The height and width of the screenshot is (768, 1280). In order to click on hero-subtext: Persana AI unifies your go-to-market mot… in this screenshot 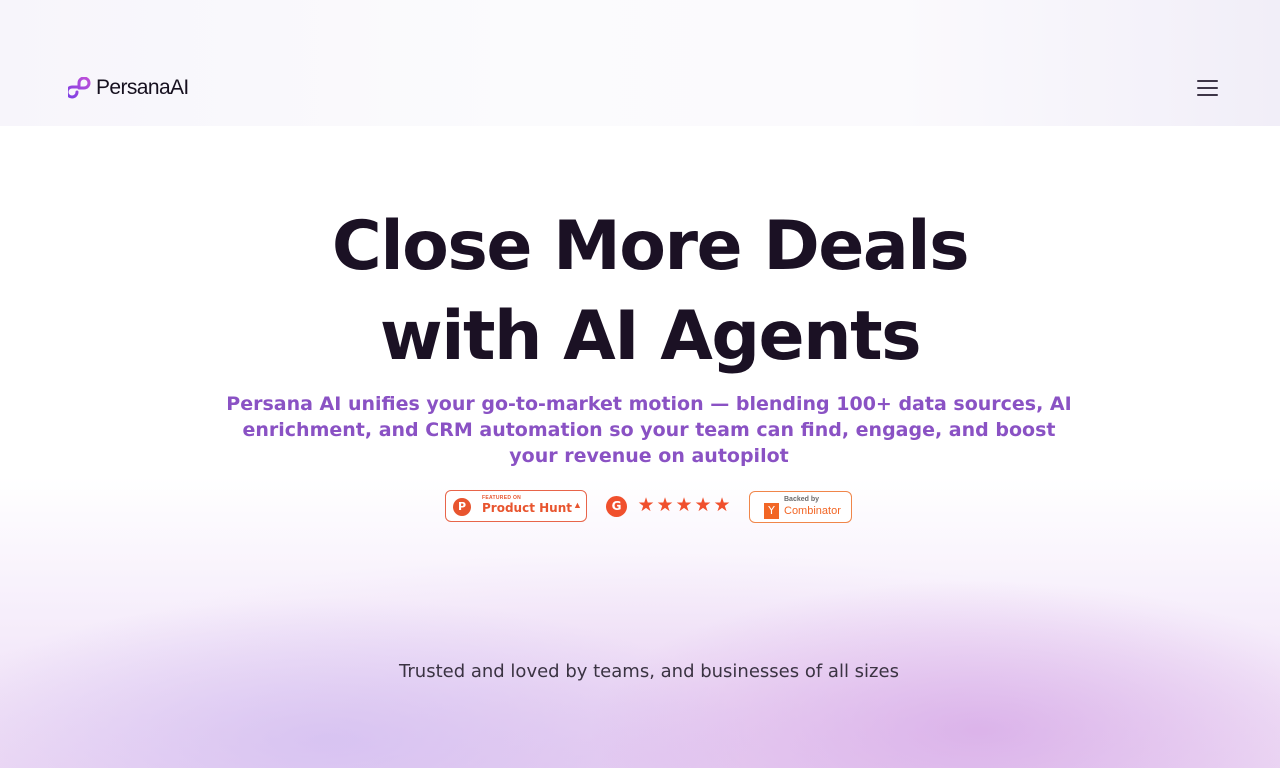, I will do `click(649, 430)`.